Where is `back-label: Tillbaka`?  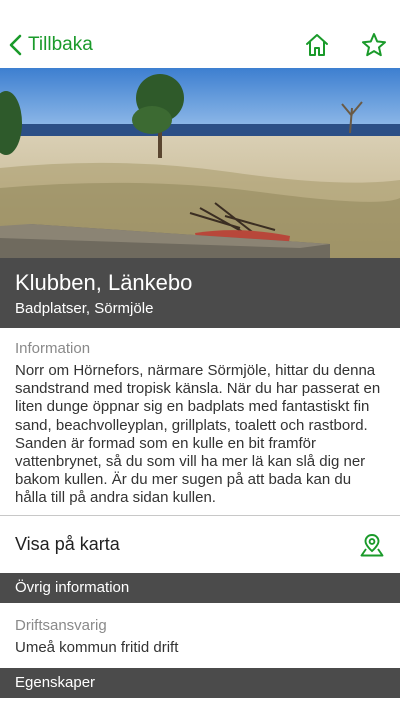 back-label: Tillbaka is located at coordinates (60, 44).